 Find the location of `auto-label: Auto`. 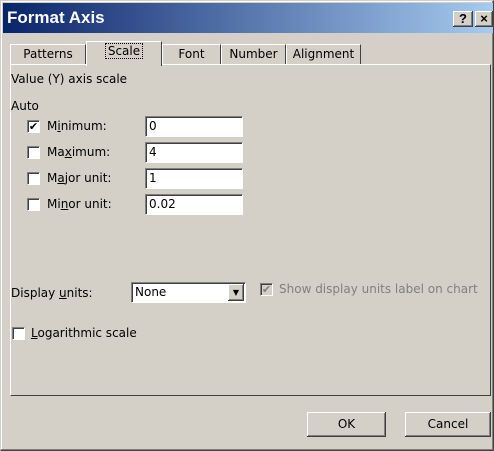

auto-label: Auto is located at coordinates (25, 106).